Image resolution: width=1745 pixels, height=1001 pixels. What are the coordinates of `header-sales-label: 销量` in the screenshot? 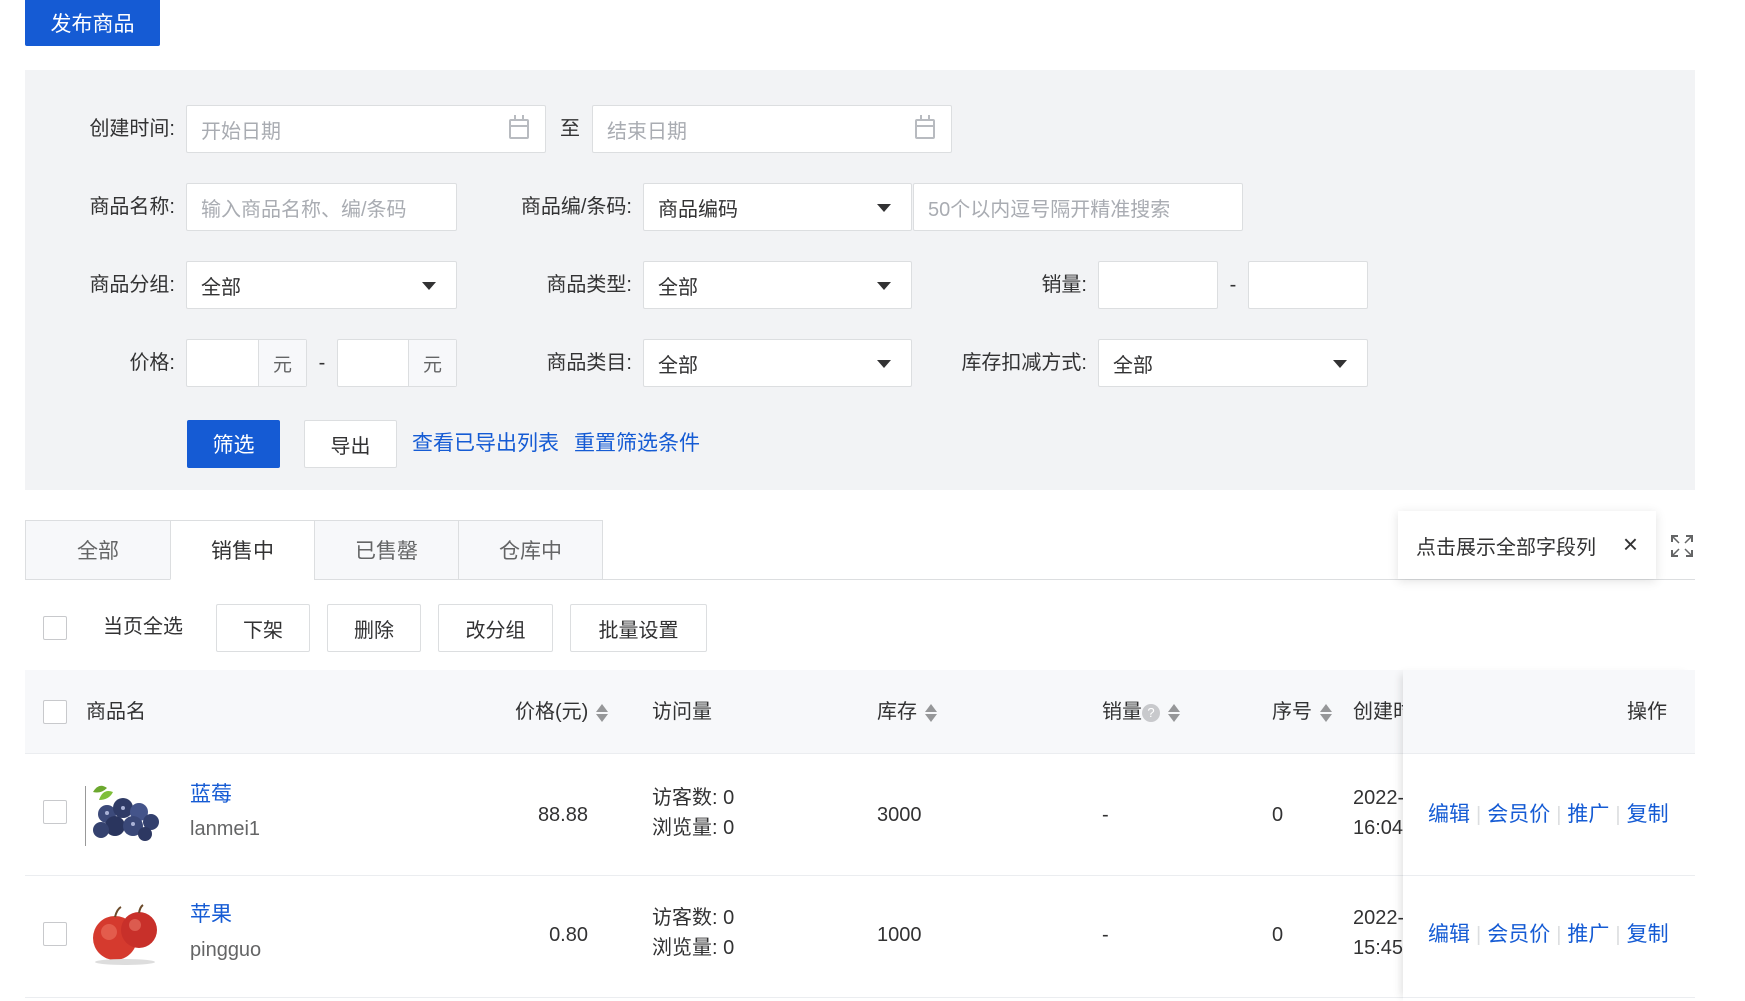 It's located at (1122, 712).